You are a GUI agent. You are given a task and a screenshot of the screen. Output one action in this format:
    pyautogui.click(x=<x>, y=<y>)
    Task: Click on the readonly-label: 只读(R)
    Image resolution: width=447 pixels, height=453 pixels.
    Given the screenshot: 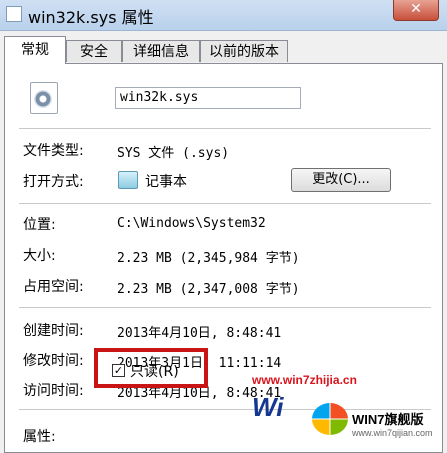 What is the action you would take?
    pyautogui.click(x=154, y=371)
    